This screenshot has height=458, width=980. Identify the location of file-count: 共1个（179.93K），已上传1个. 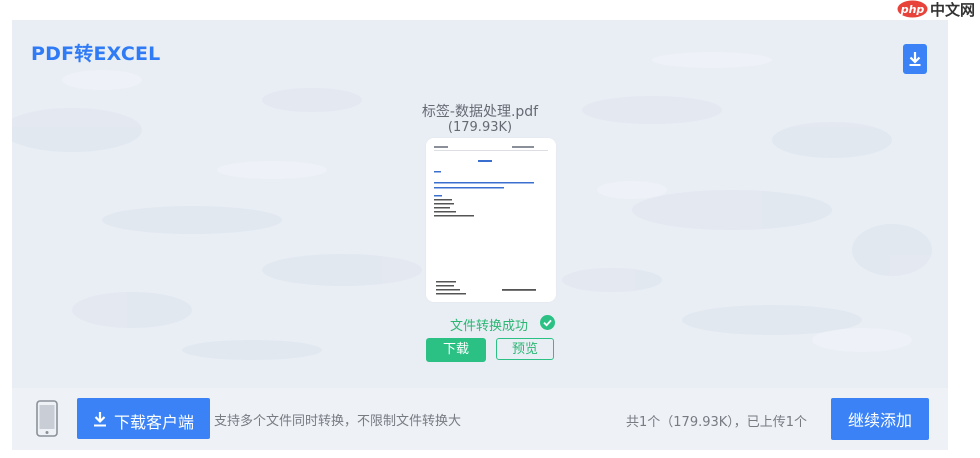
(717, 422).